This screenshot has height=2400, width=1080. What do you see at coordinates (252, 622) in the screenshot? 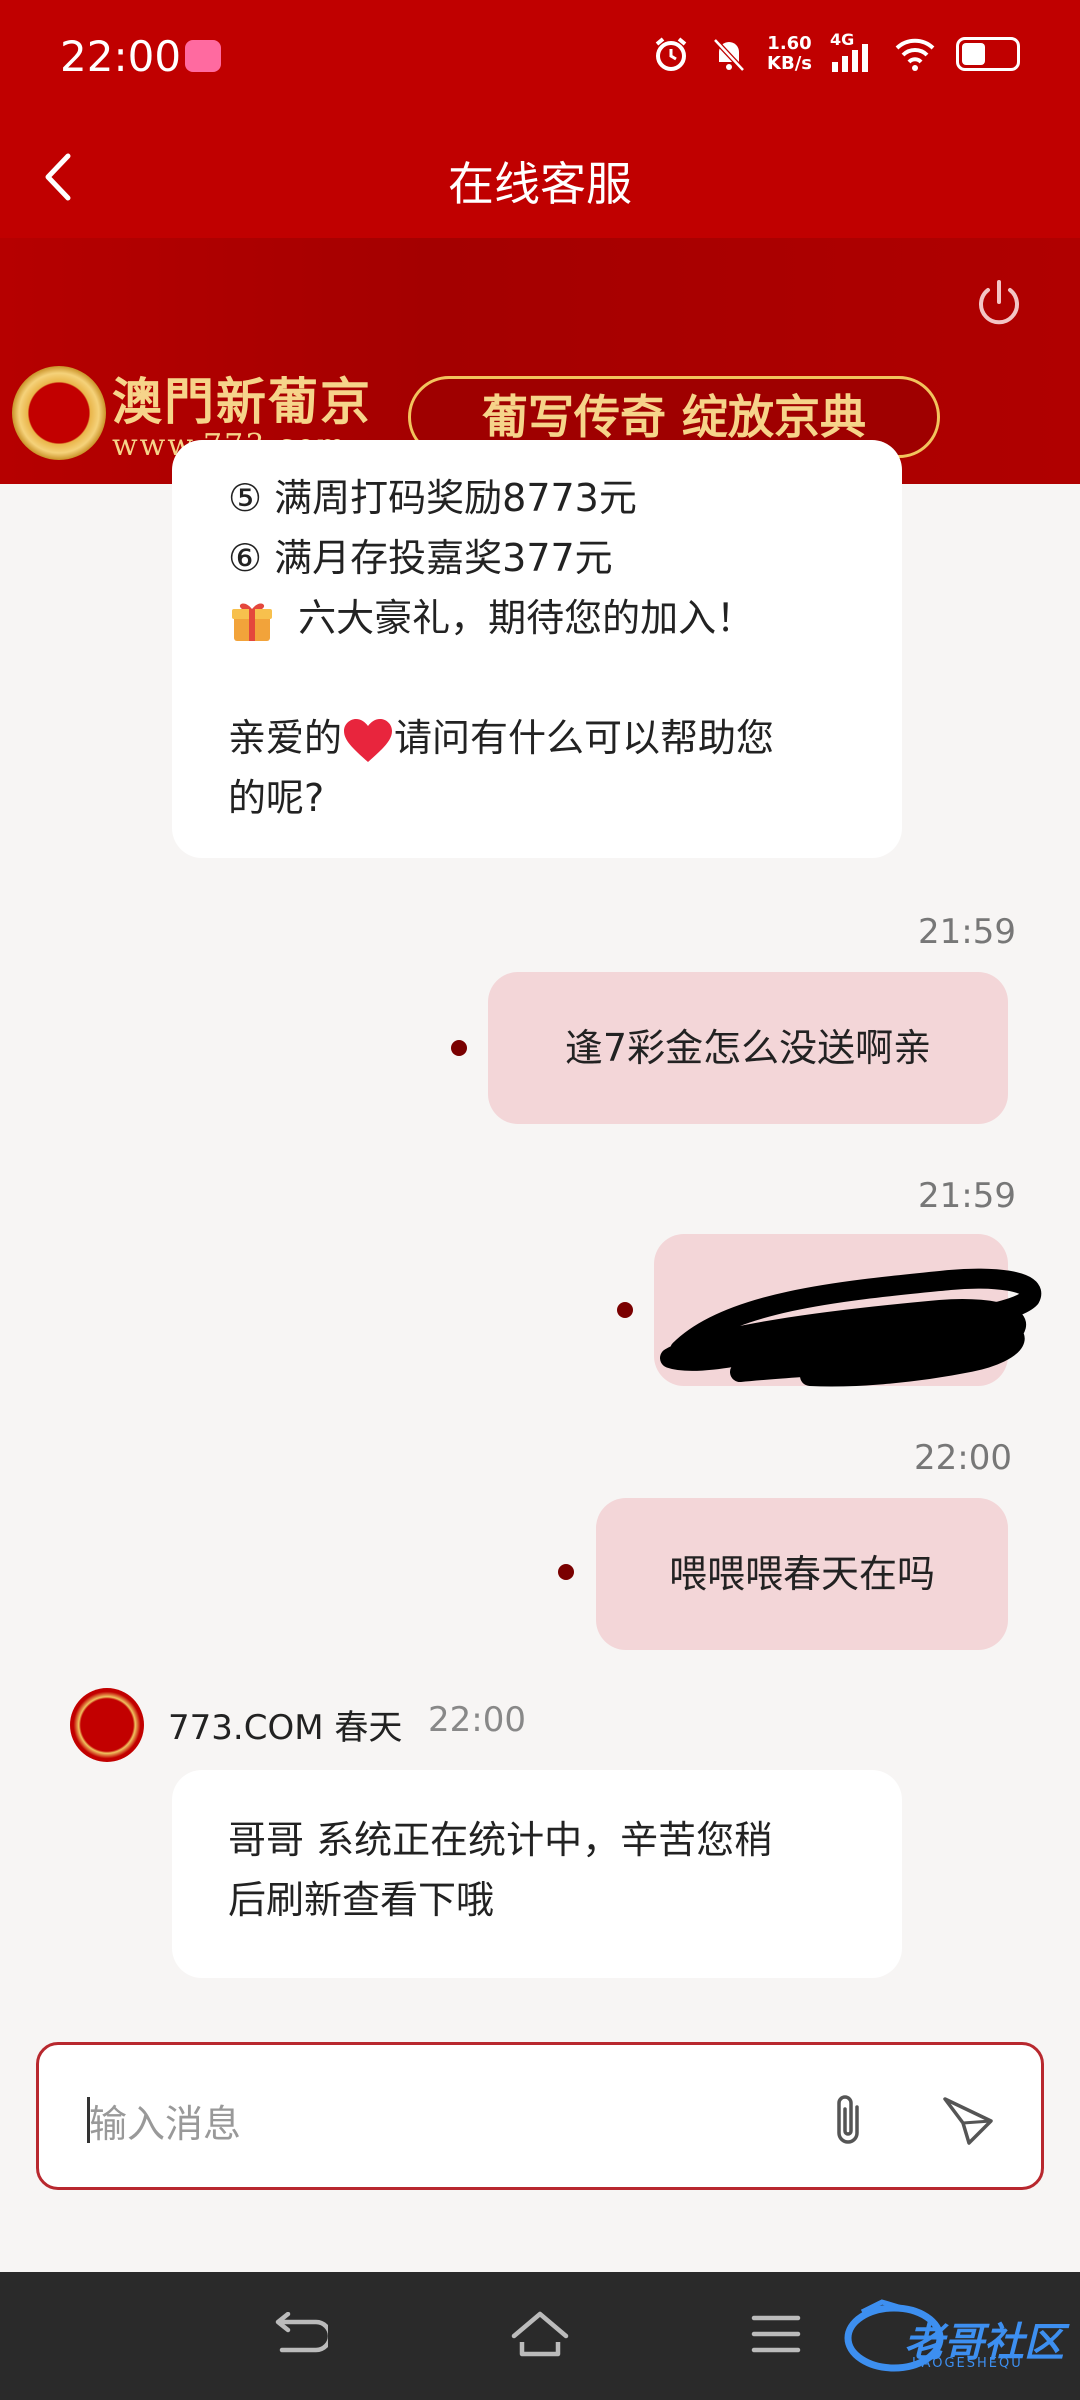
I see `gift-icon` at bounding box center [252, 622].